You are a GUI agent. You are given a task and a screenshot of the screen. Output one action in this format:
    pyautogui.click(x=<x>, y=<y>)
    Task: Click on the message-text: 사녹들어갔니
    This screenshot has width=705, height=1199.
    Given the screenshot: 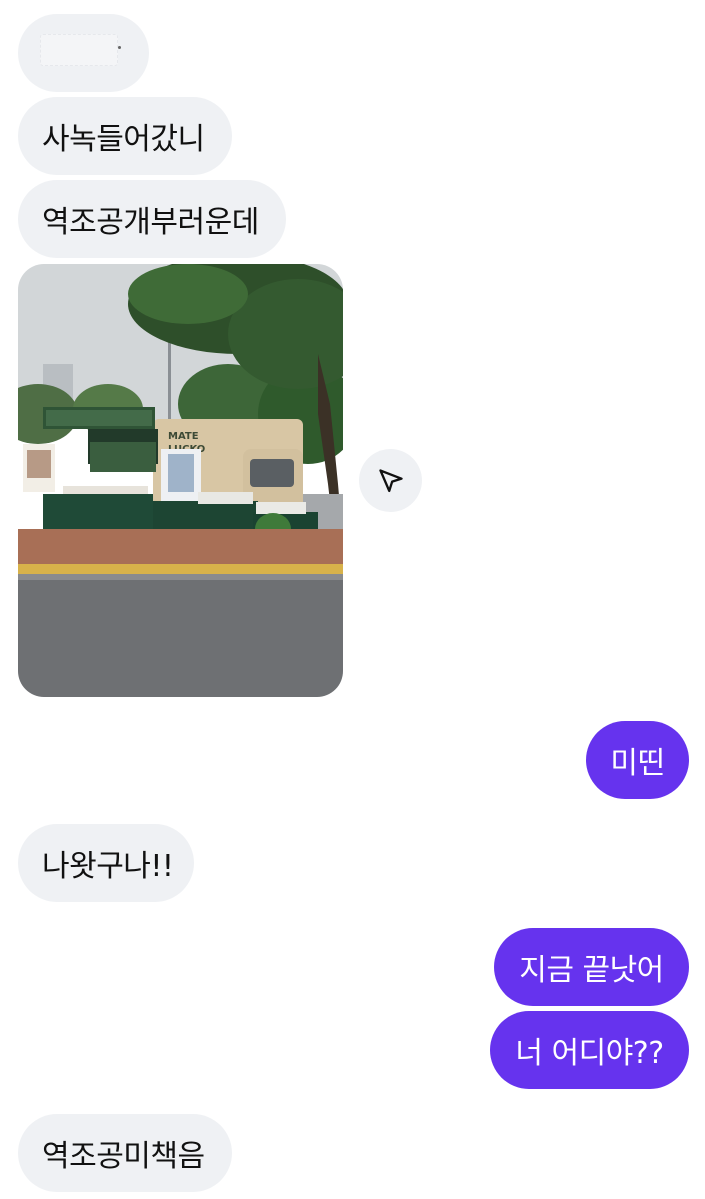 What is the action you would take?
    pyautogui.click(x=123, y=139)
    